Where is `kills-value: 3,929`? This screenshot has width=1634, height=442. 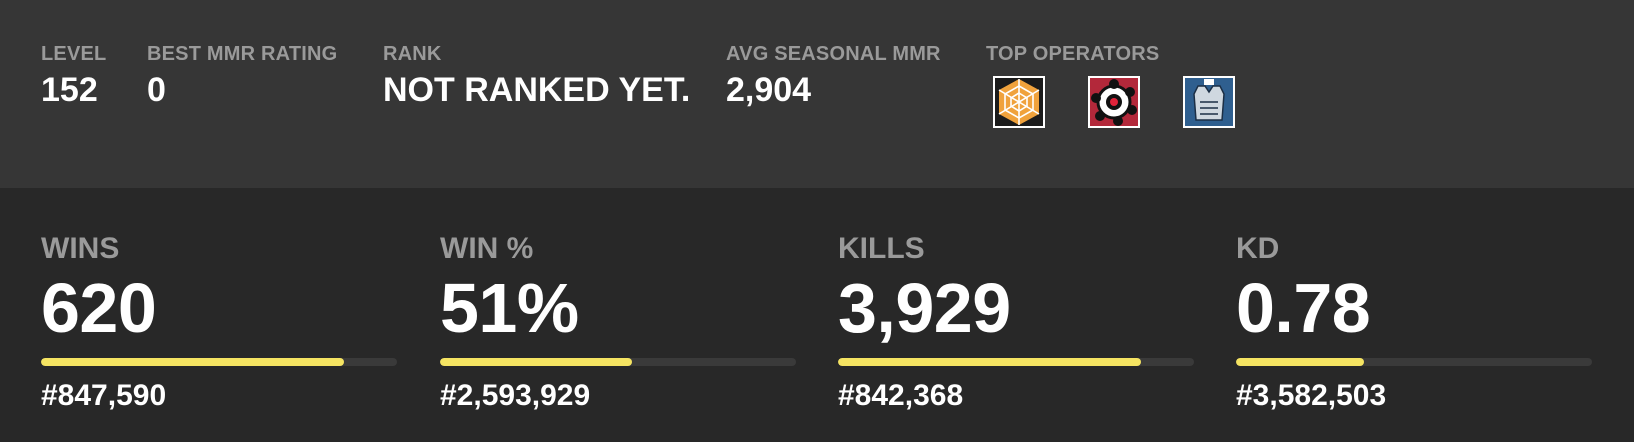 kills-value: 3,929 is located at coordinates (924, 308).